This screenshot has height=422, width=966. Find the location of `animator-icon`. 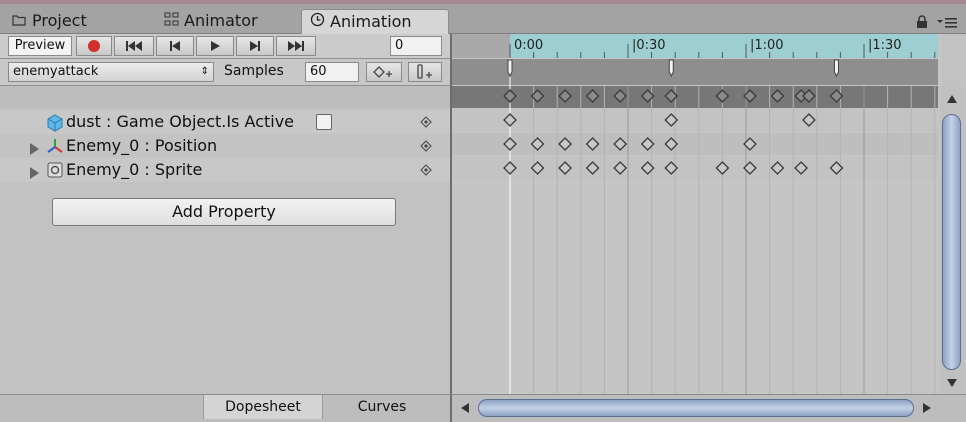

animator-icon is located at coordinates (172, 23).